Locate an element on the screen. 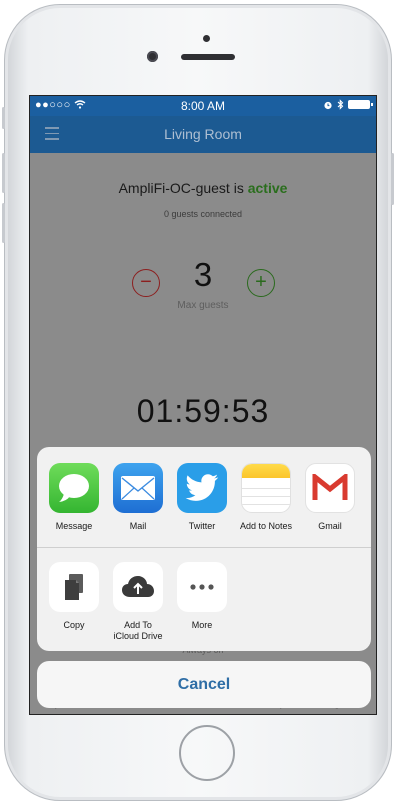  navigation-bar: Living Room is located at coordinates (203, 134).